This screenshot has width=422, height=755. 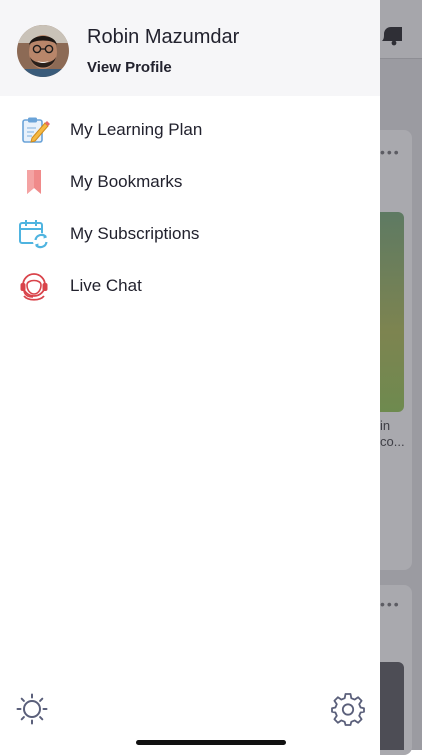 I want to click on user-avatar, so click(x=43, y=51).